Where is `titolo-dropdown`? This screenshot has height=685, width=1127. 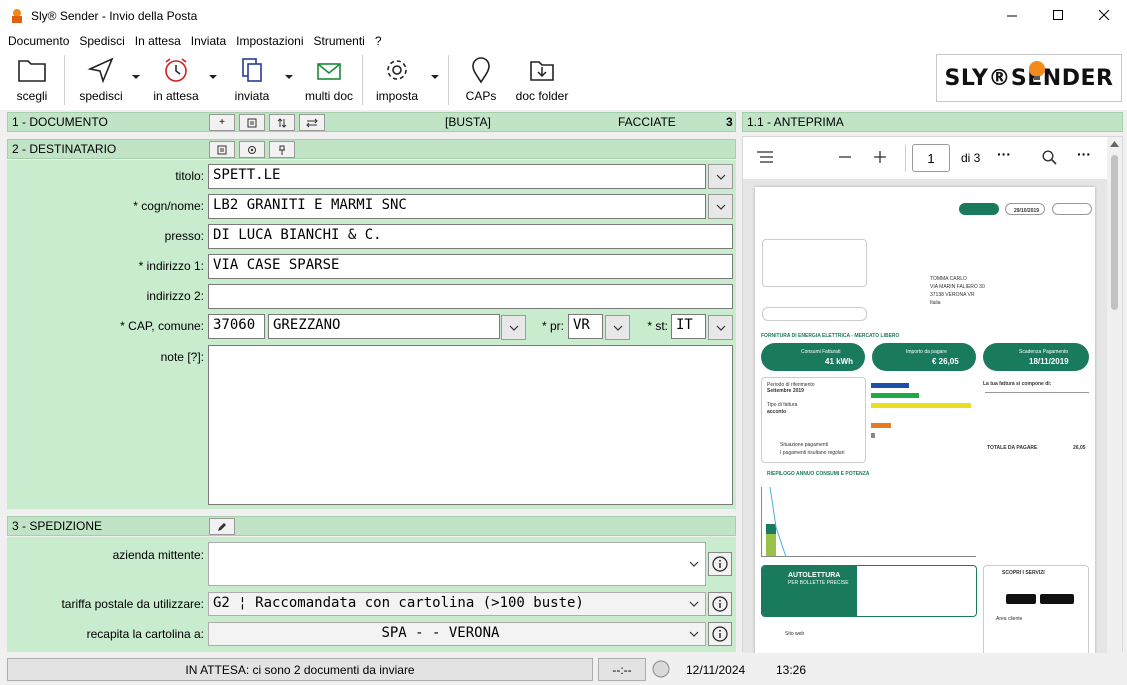 titolo-dropdown is located at coordinates (720, 176).